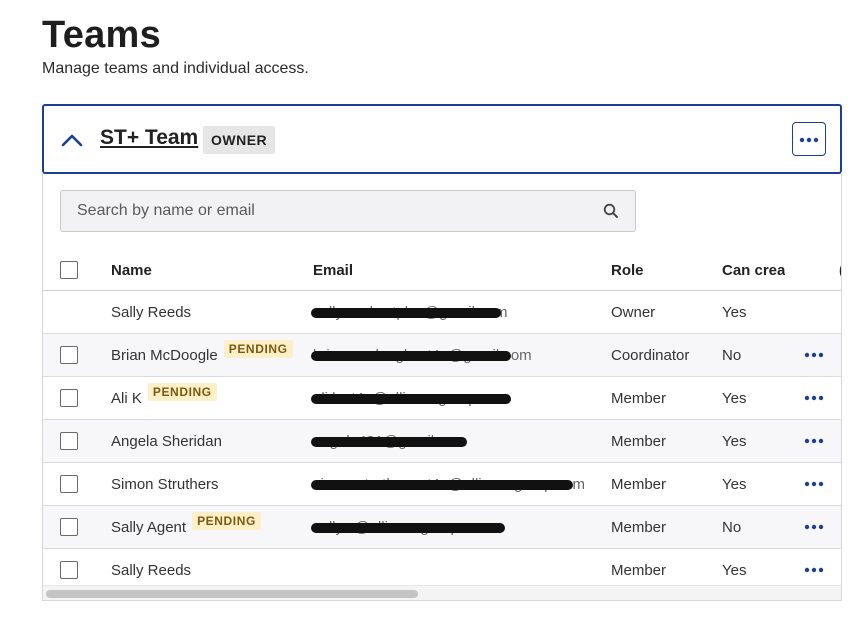 The image size is (868, 631). I want to click on member-name-cell: Angela Sheridan, so click(166, 441).